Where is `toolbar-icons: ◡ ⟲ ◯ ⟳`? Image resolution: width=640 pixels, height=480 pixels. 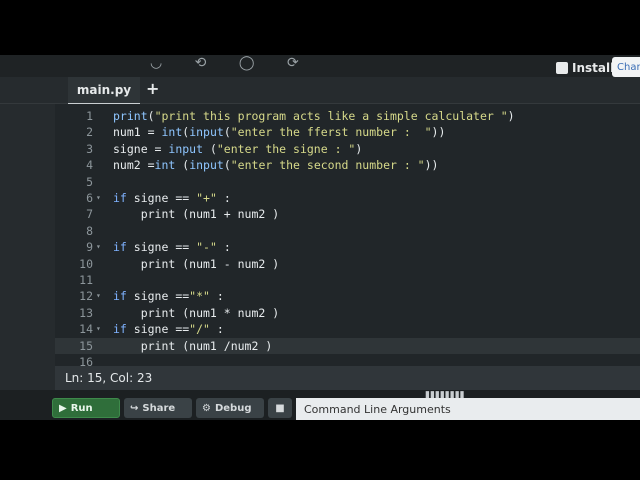
toolbar-icons: ◡ ⟲ ◯ ⟳ is located at coordinates (231, 63).